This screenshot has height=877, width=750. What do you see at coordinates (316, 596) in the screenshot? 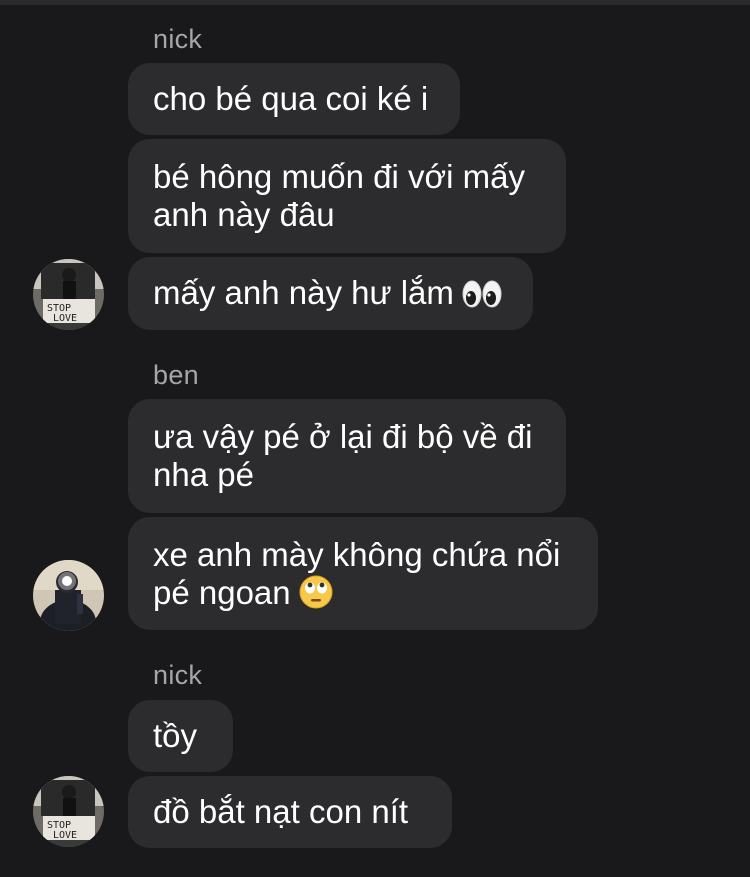
I see `eye-roll-emoji-icon` at bounding box center [316, 596].